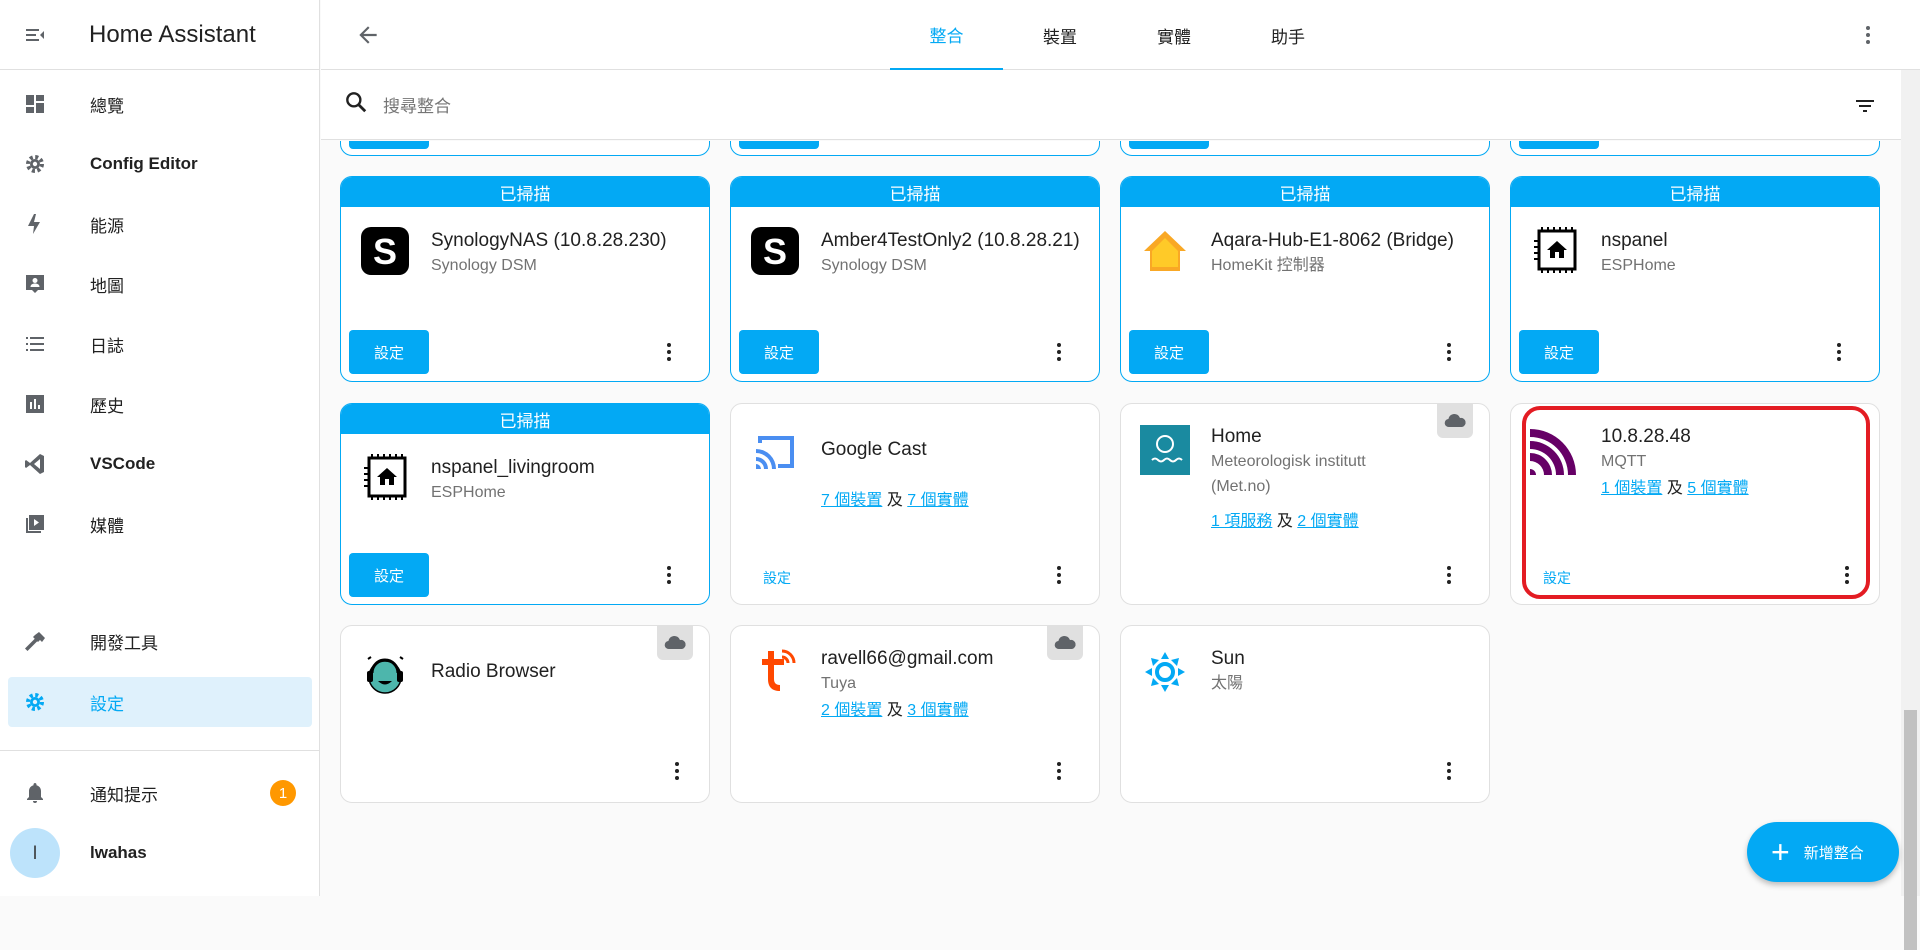 The width and height of the screenshot is (1920, 950). What do you see at coordinates (1332, 240) in the screenshot?
I see `card-title: Aqara-Hub-E1-8062 (Bridge)` at bounding box center [1332, 240].